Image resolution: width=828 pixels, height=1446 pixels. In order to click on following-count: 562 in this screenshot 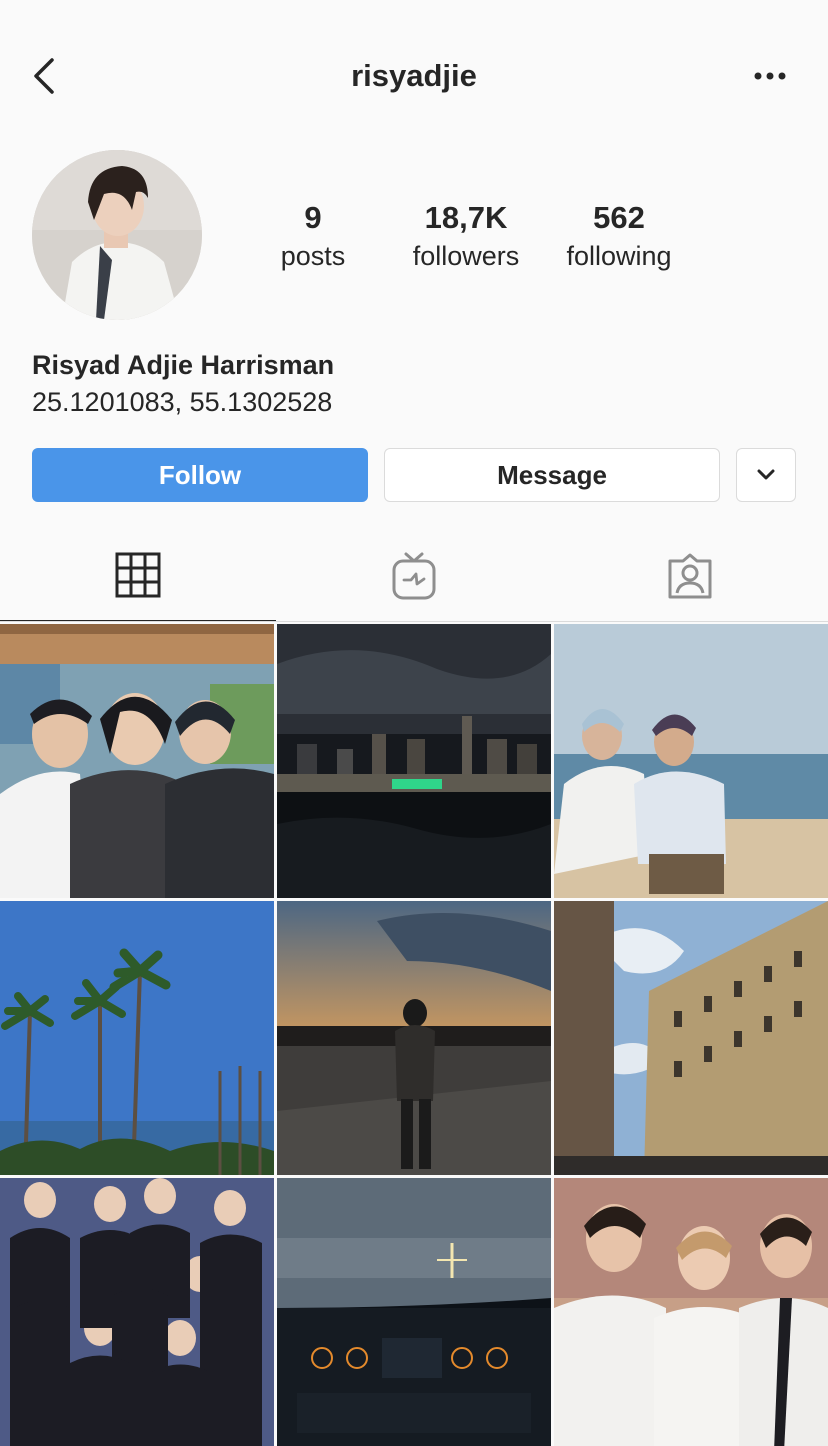, I will do `click(619, 217)`.